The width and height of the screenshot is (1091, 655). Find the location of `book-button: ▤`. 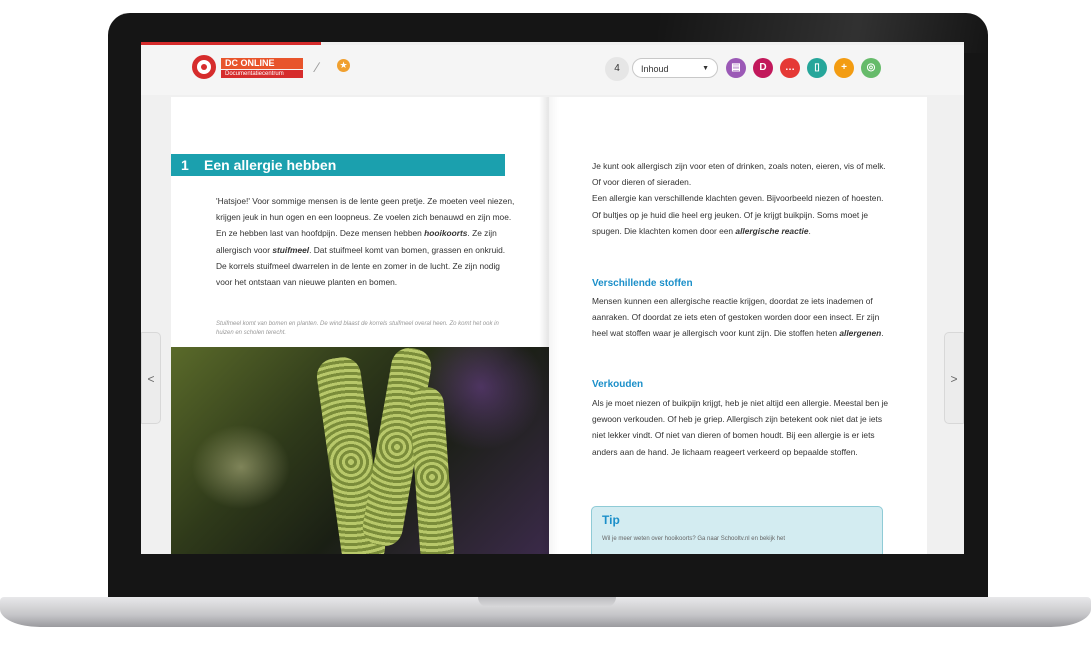

book-button: ▤ is located at coordinates (736, 68).